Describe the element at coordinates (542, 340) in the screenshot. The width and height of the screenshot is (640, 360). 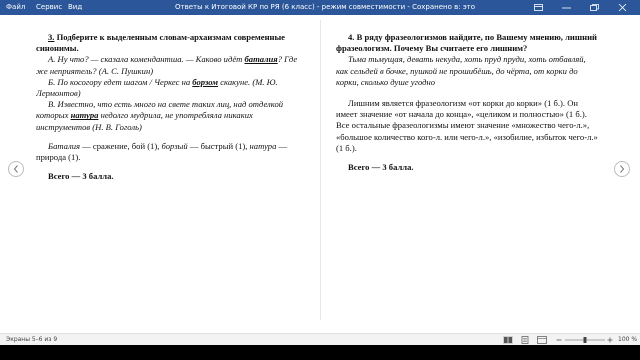
I see `web-layout-icon` at that location.